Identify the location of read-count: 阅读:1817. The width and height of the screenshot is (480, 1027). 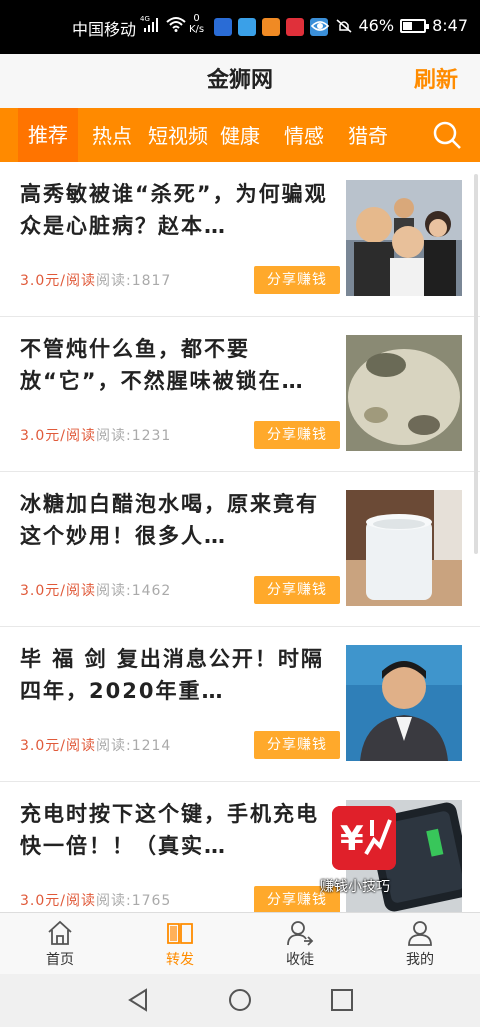
(133, 281).